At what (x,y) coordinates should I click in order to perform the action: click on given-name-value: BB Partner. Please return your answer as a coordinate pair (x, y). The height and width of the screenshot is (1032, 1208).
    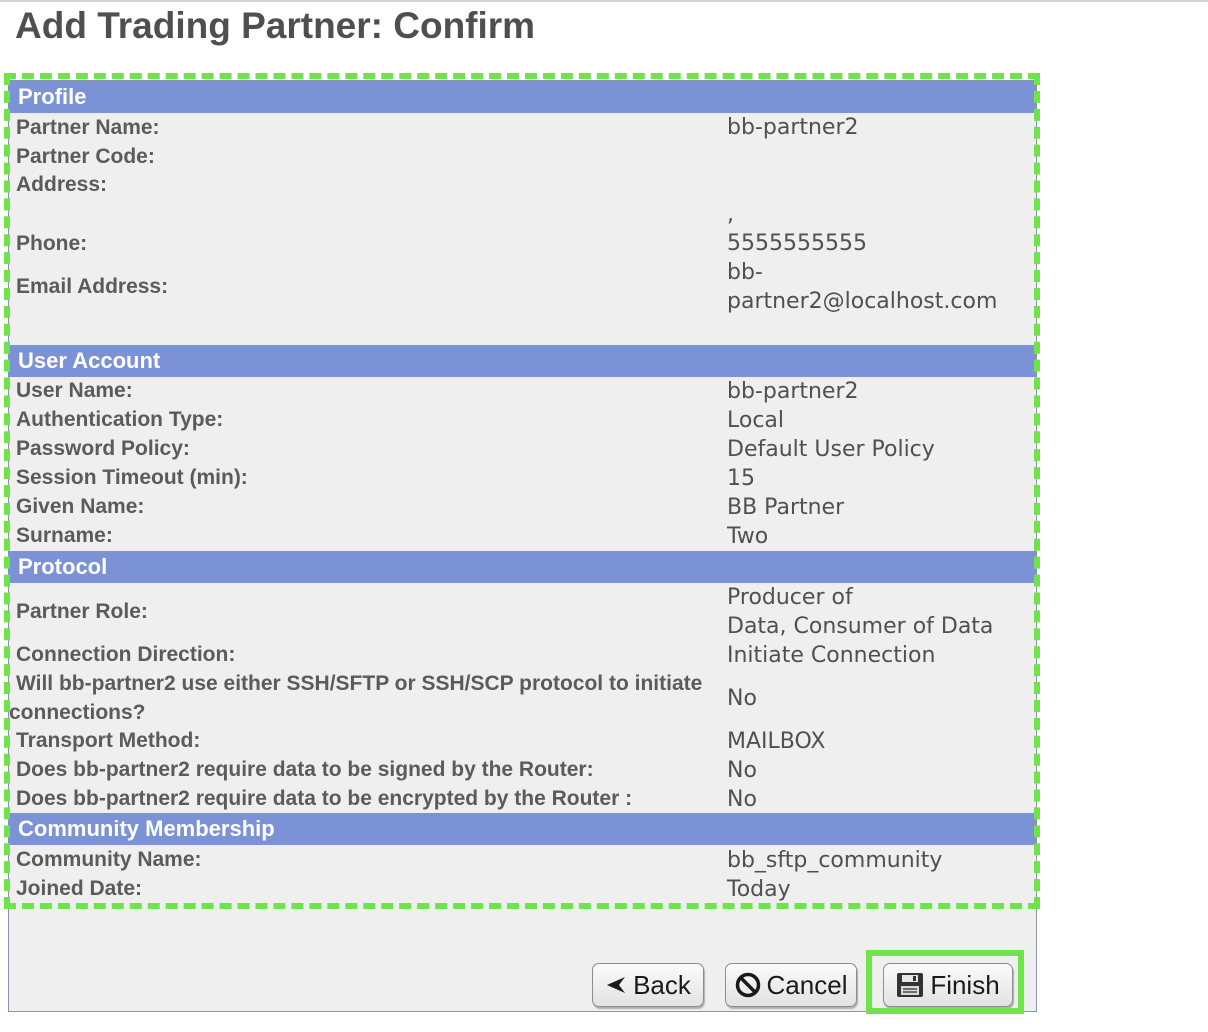
    Looking at the image, I should click on (786, 507).